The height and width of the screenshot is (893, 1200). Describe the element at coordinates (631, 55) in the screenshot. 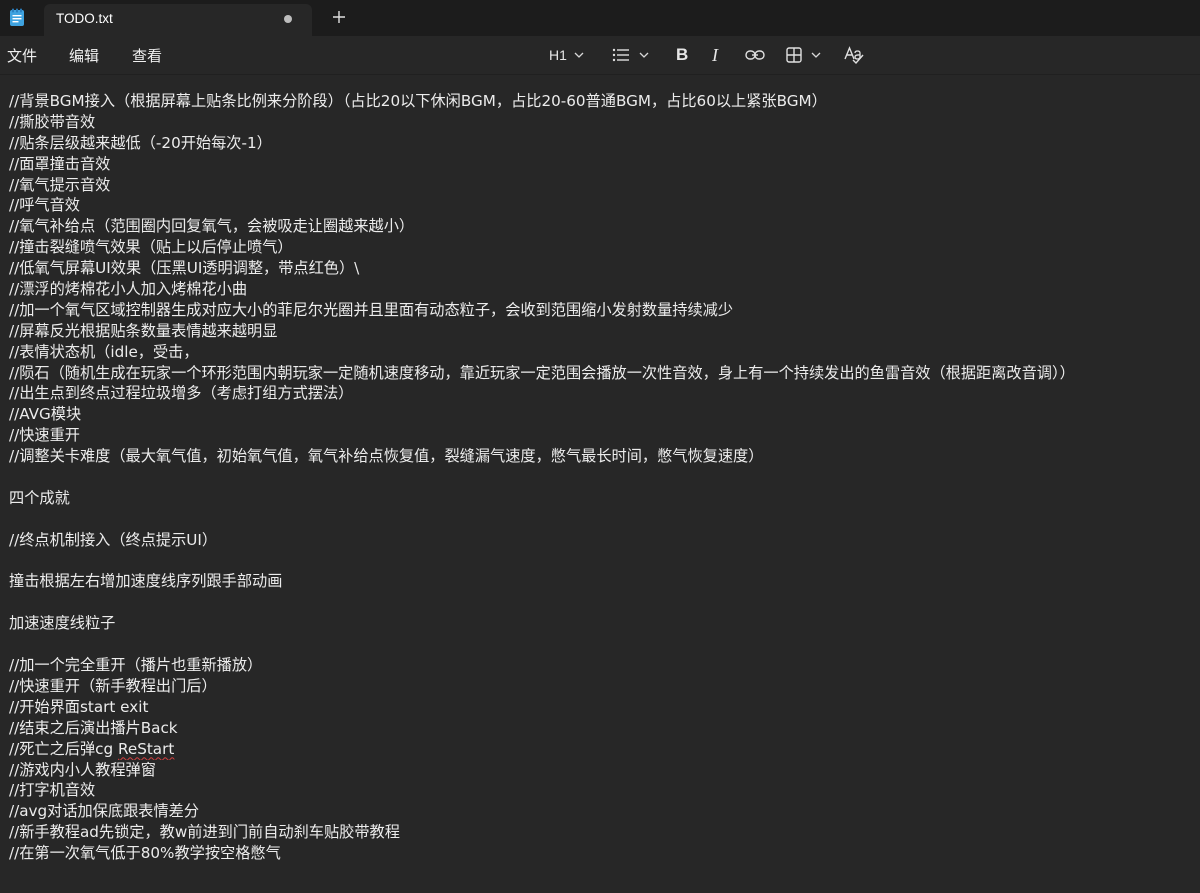

I see `list-dropdown` at that location.